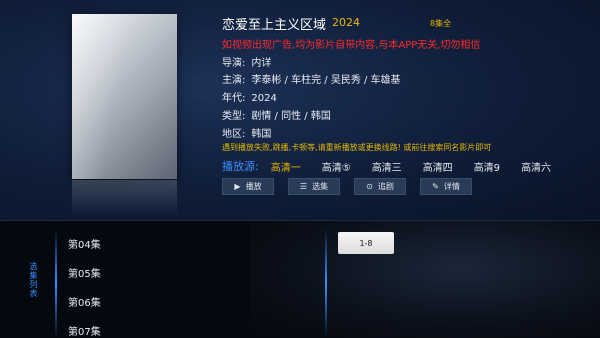 The height and width of the screenshot is (338, 600). I want to click on range-divider, so click(326, 283).